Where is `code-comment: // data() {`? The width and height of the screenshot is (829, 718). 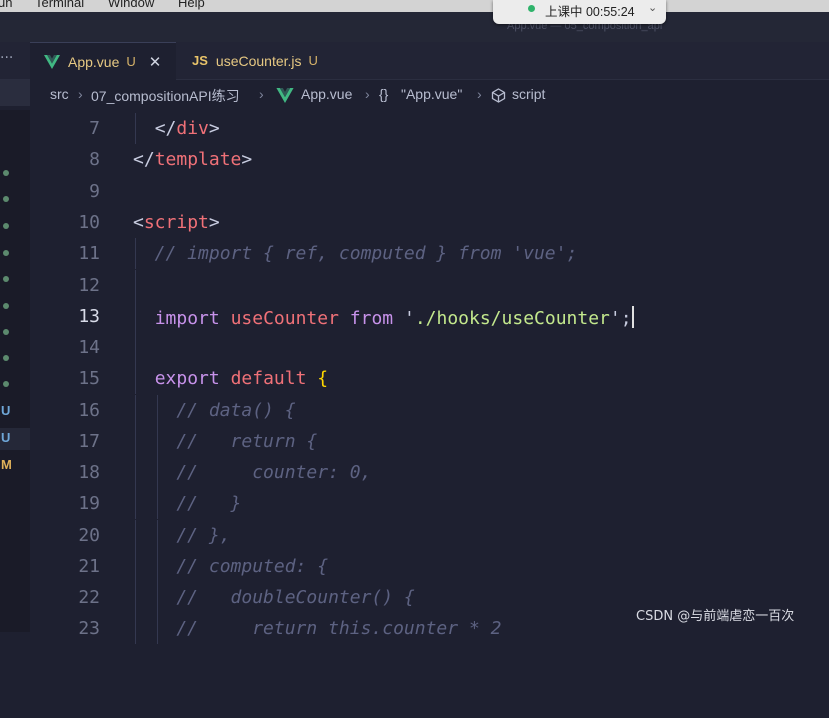
code-comment: // data() { is located at coordinates (214, 410).